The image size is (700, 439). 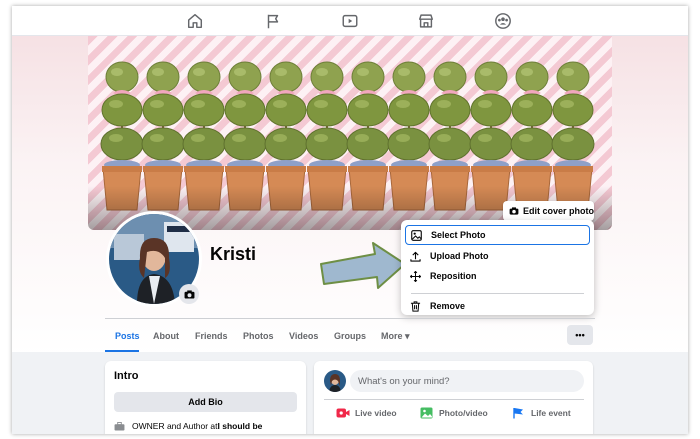 I want to click on tab-photos: Photos, so click(x=258, y=336).